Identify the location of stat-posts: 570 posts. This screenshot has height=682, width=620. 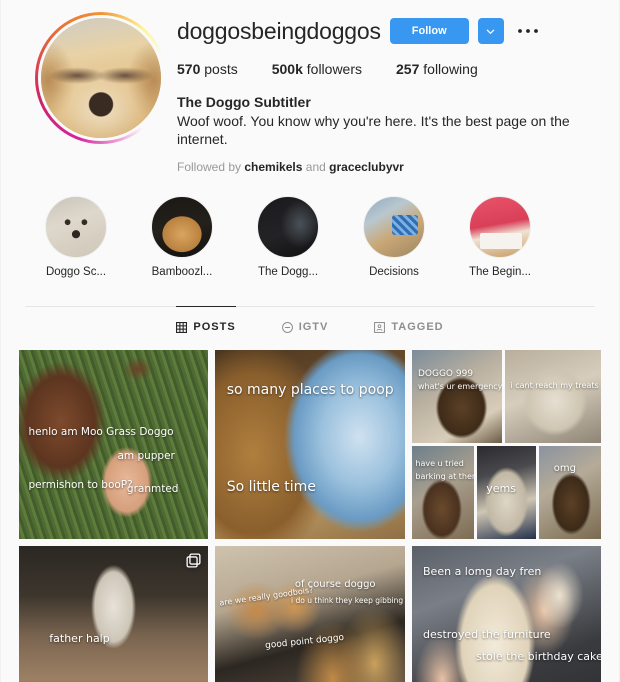
(207, 69).